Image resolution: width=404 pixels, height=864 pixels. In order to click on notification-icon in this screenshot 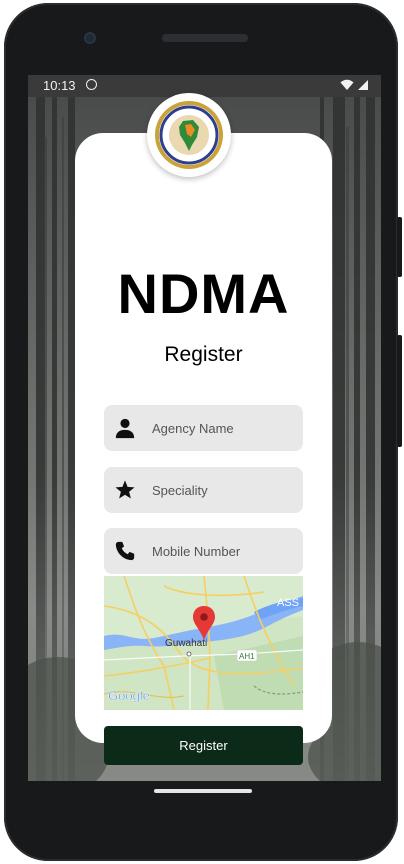, I will do `click(91, 84)`.